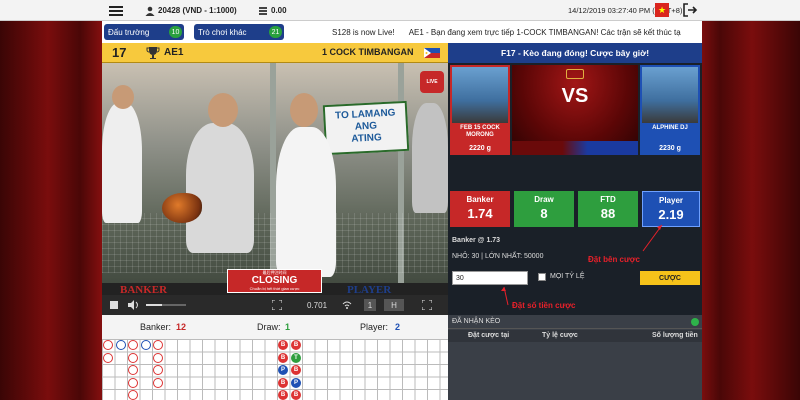 This screenshot has height=400, width=800. Describe the element at coordinates (368, 52) in the screenshot. I see `event-title: 1 COCK TIMBANGAN` at that location.